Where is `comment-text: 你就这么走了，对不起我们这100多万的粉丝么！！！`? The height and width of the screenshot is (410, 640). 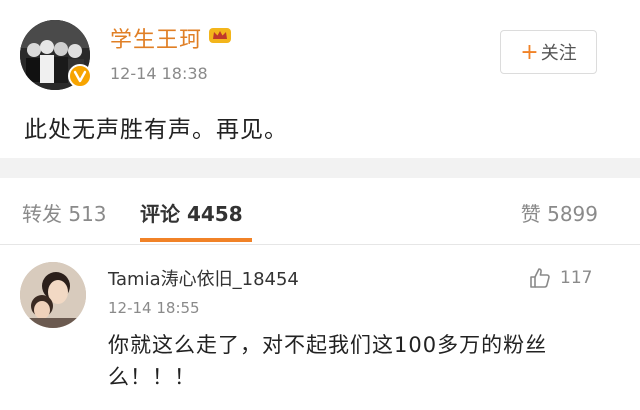
comment-text: 你就这么走了，对不起我们这100多万的粉丝么！！！ is located at coordinates (328, 361).